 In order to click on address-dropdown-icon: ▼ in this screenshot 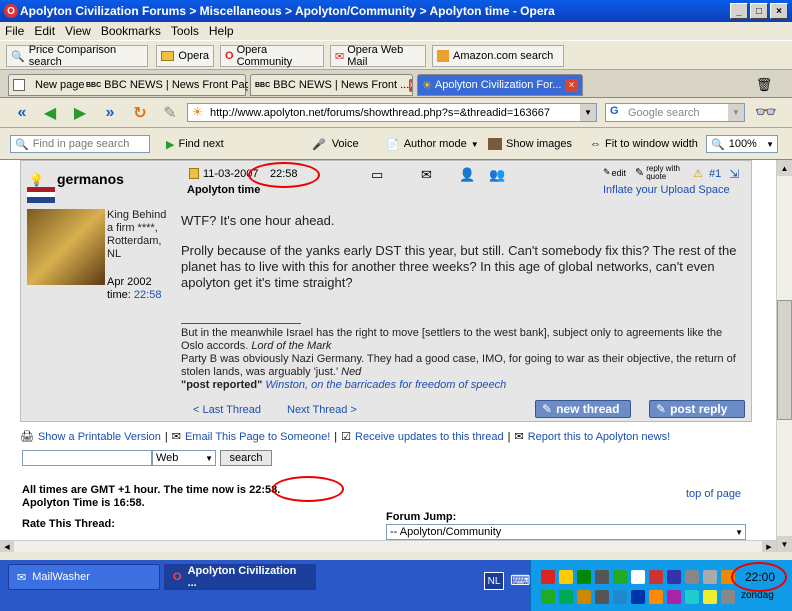, I will do `click(588, 112)`.